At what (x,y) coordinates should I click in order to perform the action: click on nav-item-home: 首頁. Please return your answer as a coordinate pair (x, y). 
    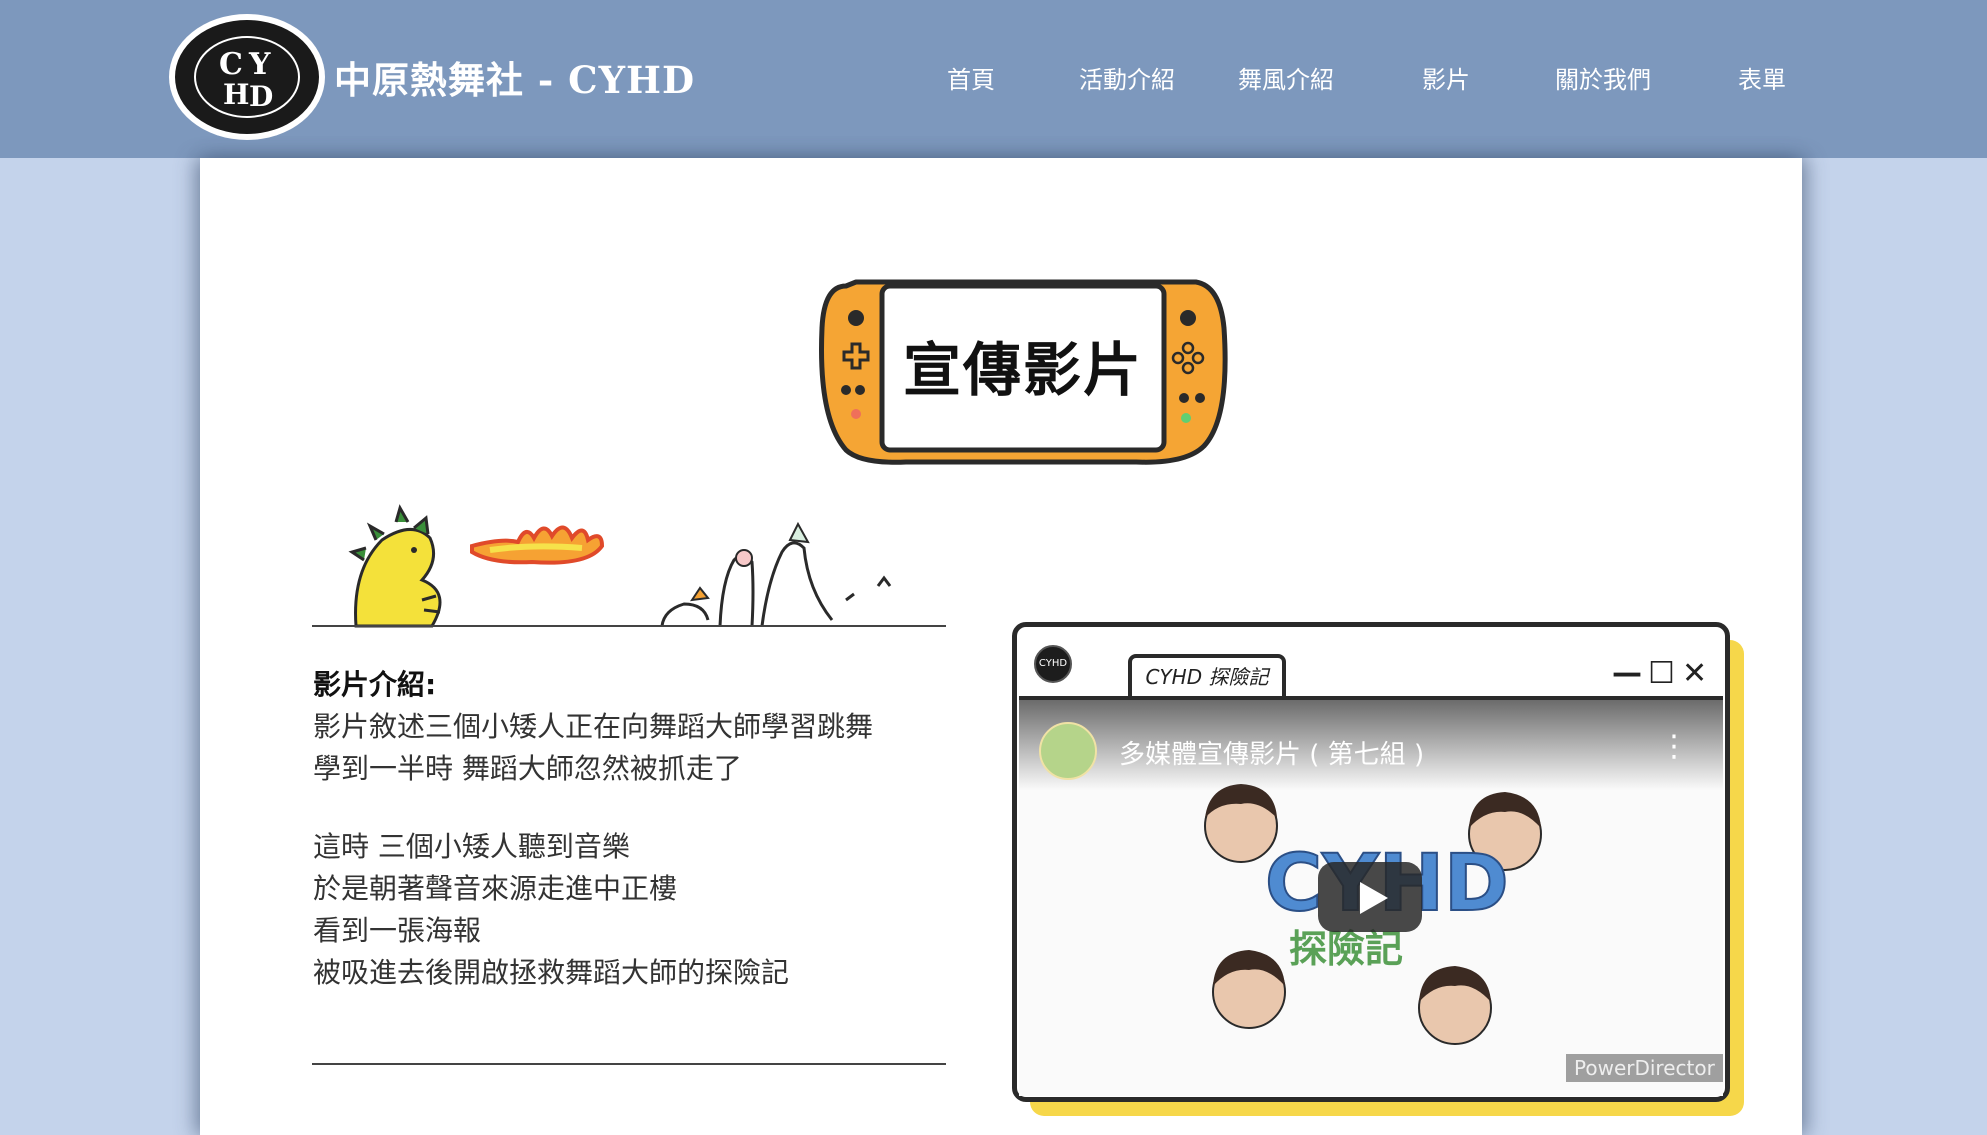
    Looking at the image, I should click on (971, 77).